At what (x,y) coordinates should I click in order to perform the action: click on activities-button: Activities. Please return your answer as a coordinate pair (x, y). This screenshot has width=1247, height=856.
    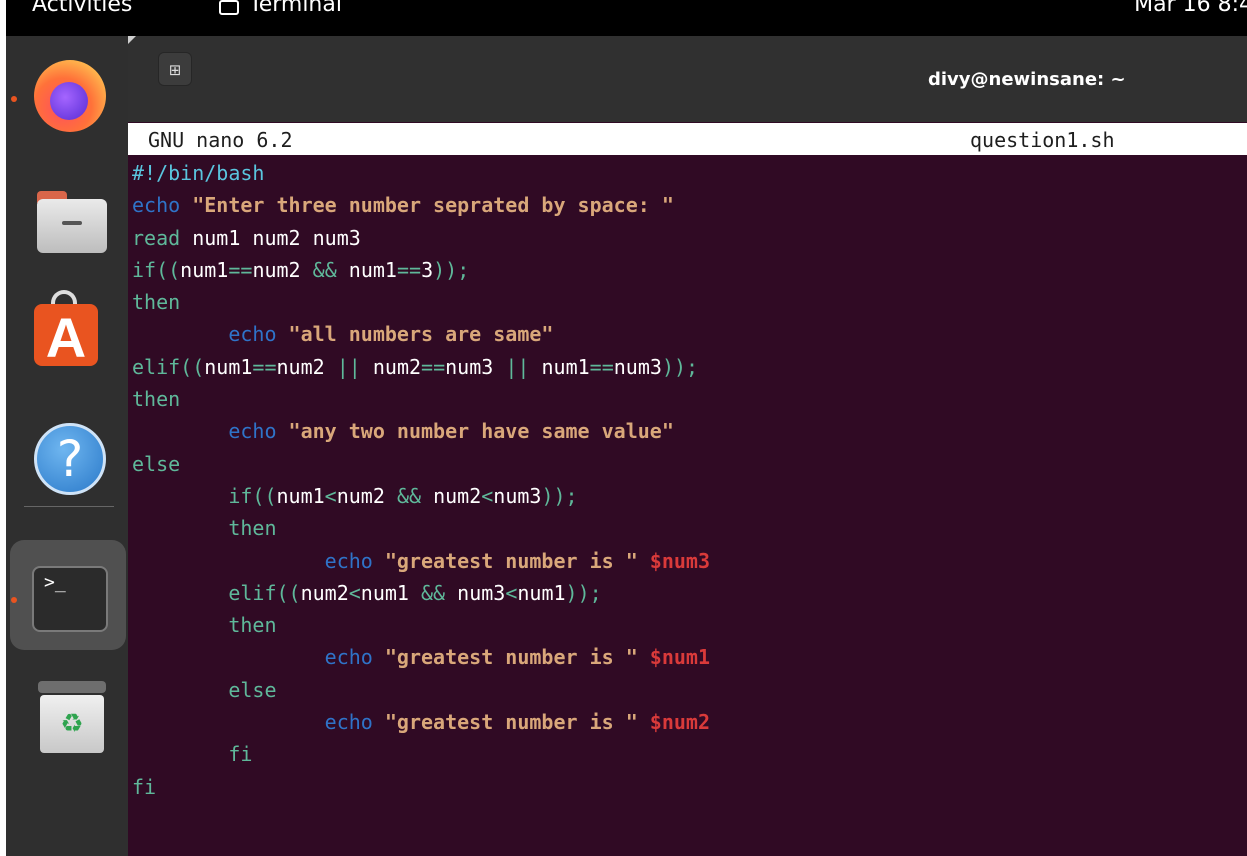
    Looking at the image, I should click on (82, 8).